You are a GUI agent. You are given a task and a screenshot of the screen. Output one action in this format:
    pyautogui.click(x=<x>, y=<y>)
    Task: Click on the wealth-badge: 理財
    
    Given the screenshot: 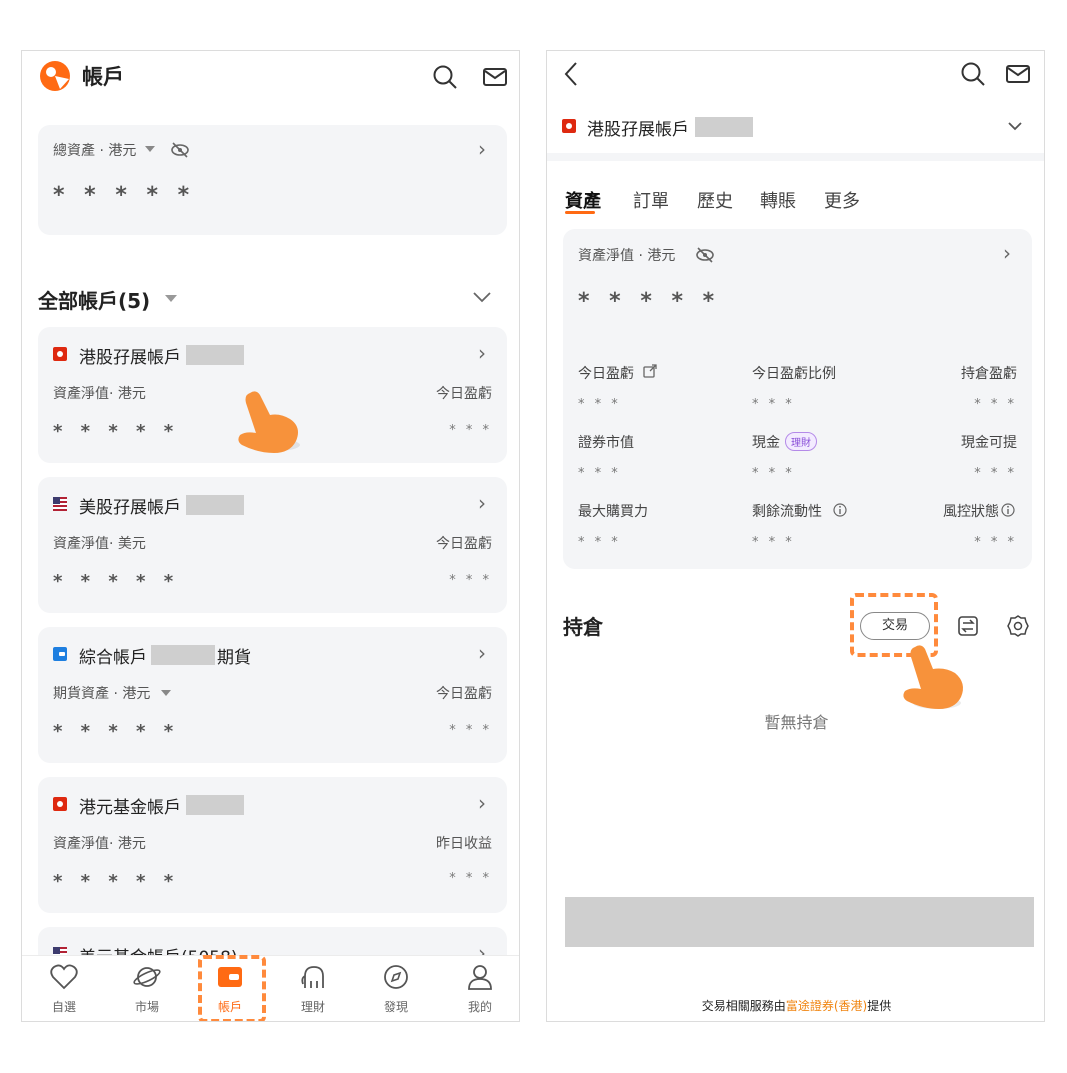 What is the action you would take?
    pyautogui.click(x=801, y=441)
    